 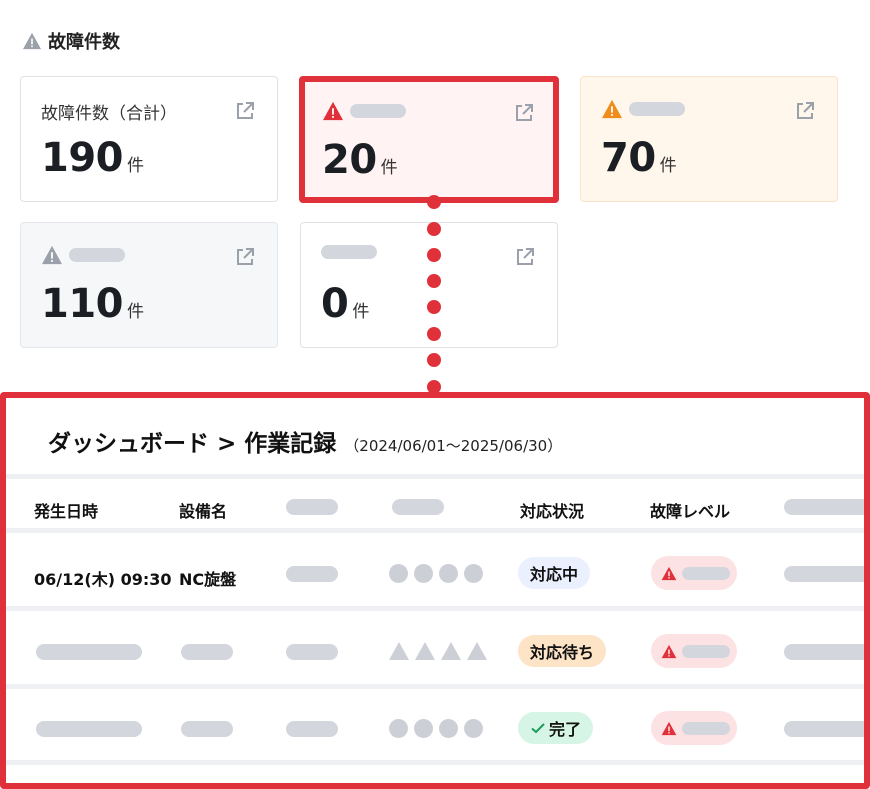 What do you see at coordinates (690, 510) in the screenshot?
I see `column-header-level: 故障レベル` at bounding box center [690, 510].